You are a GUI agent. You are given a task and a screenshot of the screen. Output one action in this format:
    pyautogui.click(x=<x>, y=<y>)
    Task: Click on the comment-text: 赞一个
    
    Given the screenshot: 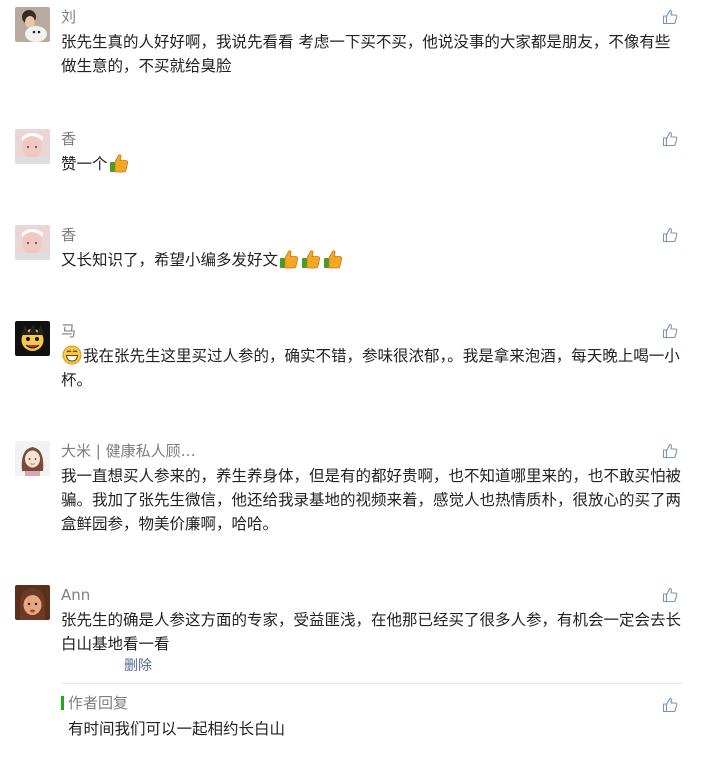 What is the action you would take?
    pyautogui.click(x=371, y=164)
    